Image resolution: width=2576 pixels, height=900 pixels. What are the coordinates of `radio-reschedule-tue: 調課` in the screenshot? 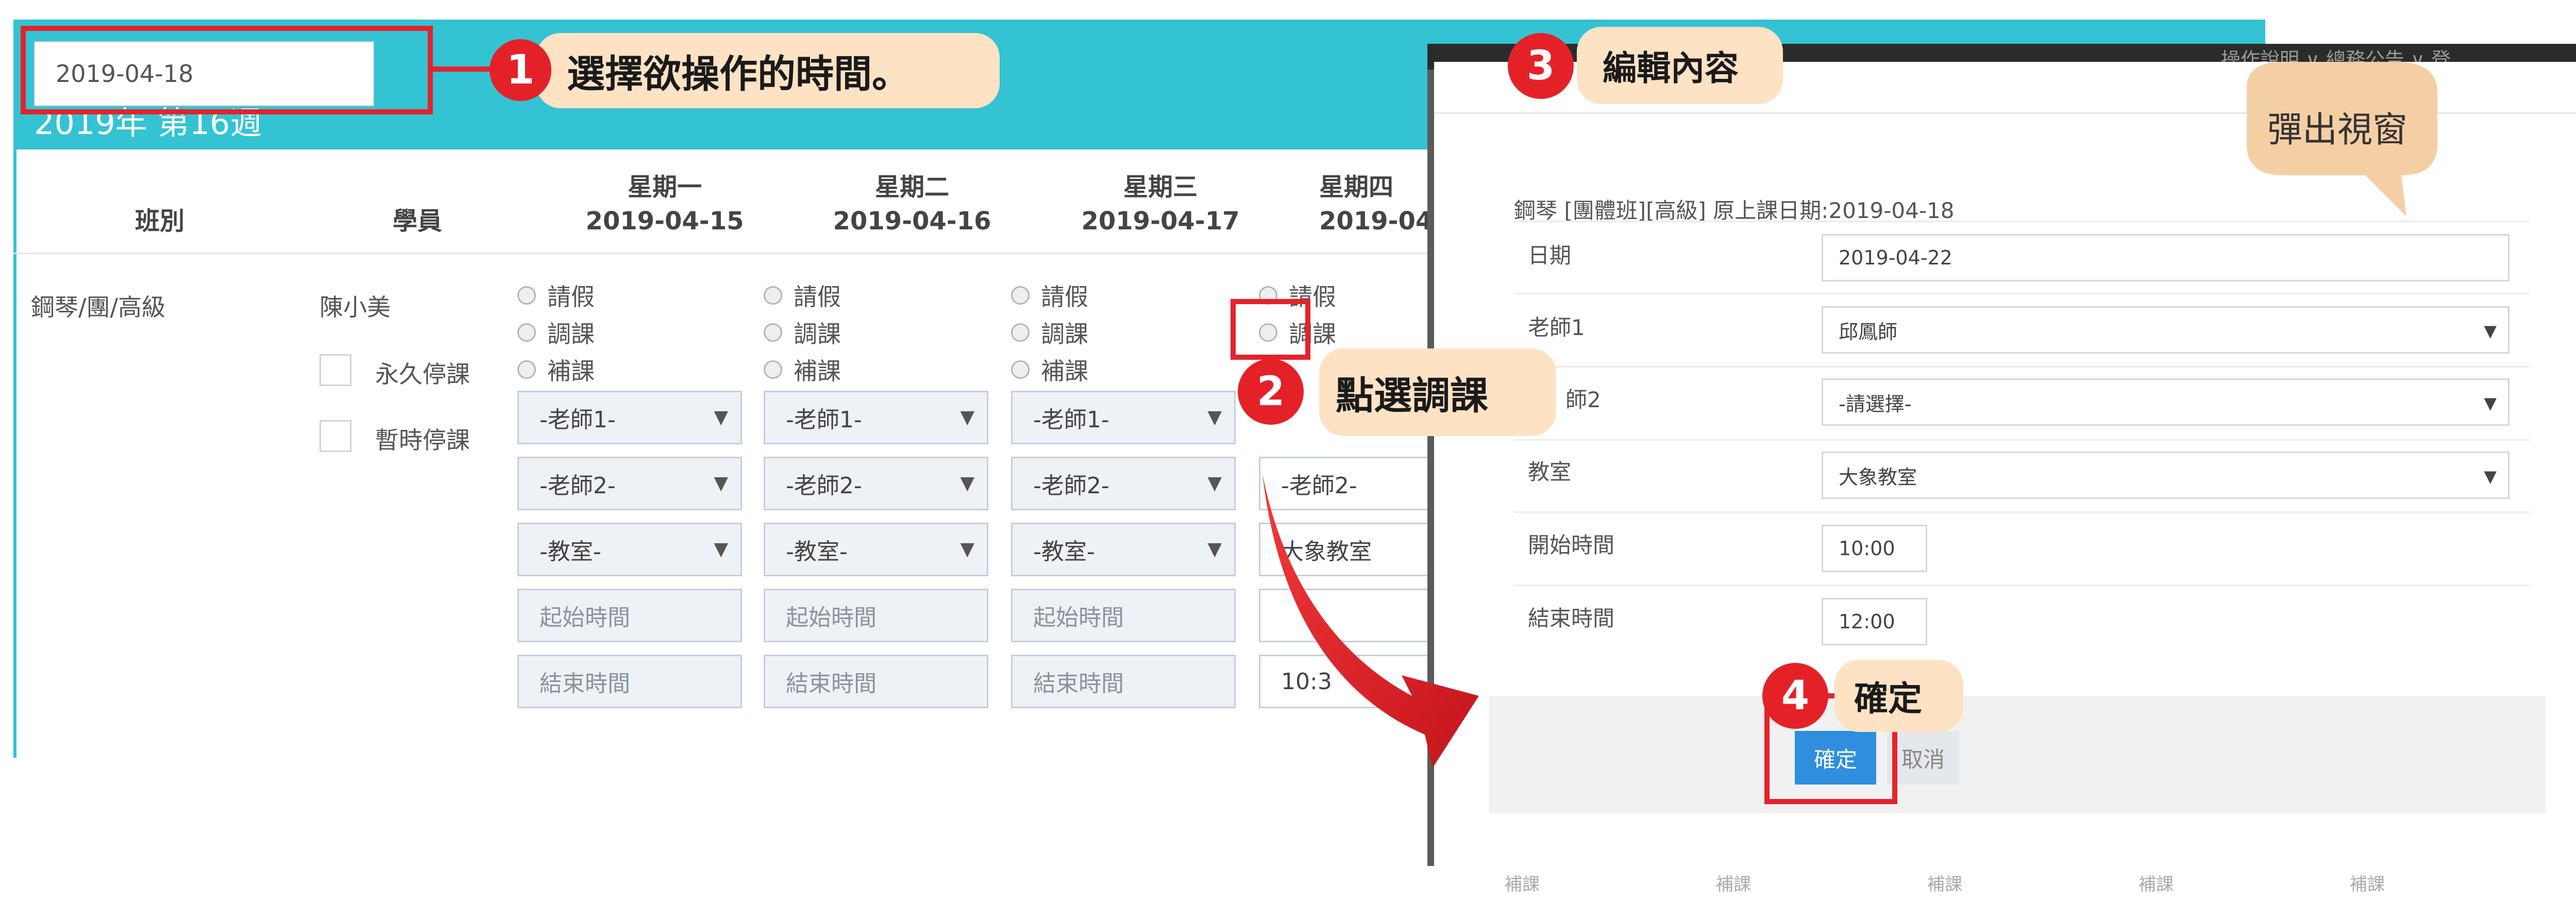 It's located at (802, 332).